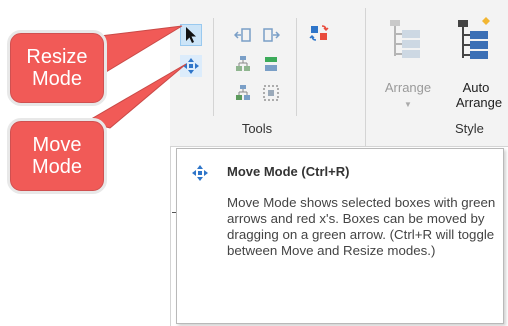 The image size is (508, 326). What do you see at coordinates (200, 173) in the screenshot?
I see `move-arrows-icon` at bounding box center [200, 173].